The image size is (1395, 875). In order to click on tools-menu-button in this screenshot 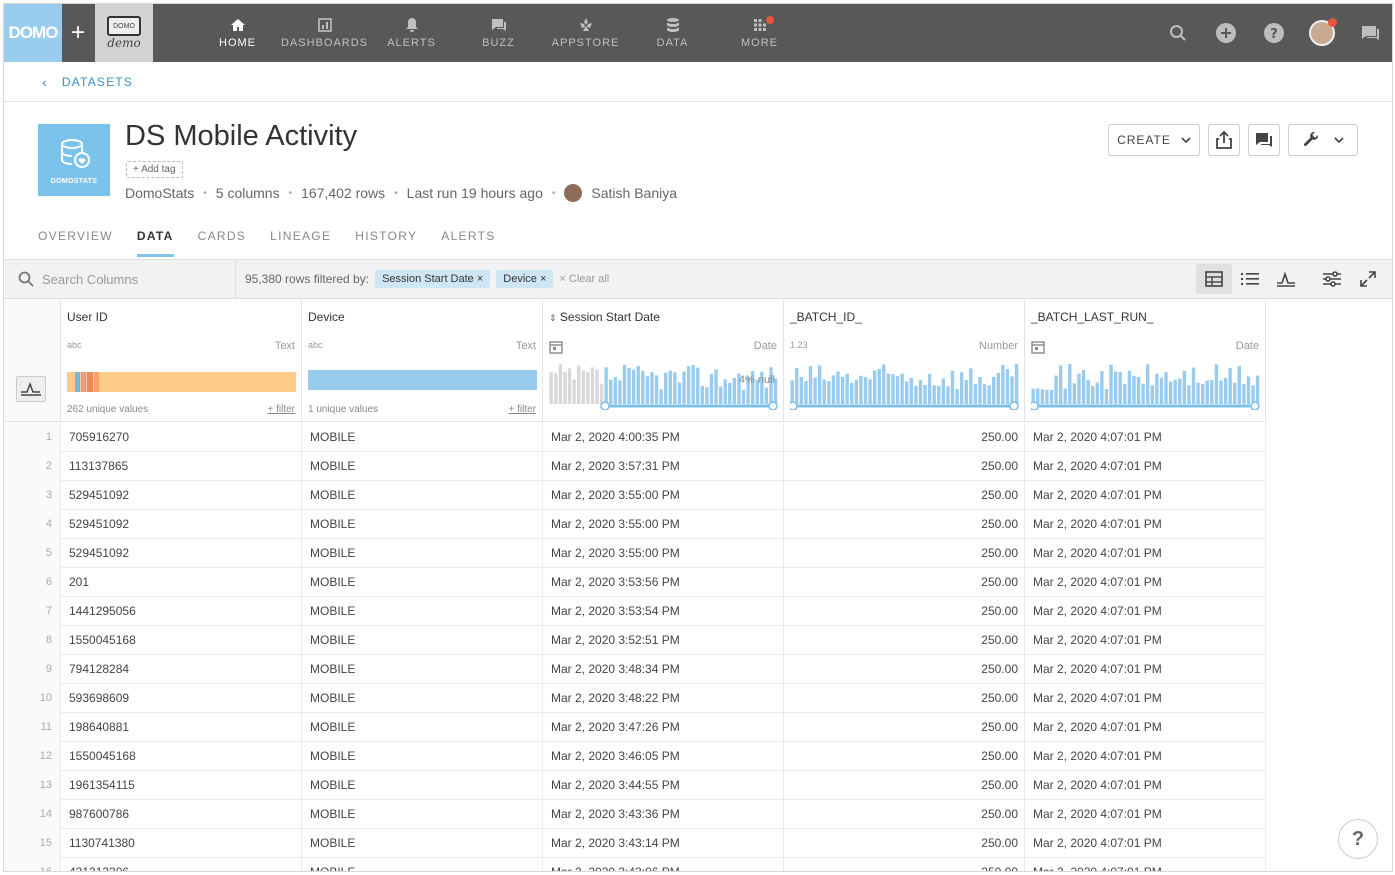, I will do `click(1323, 140)`.